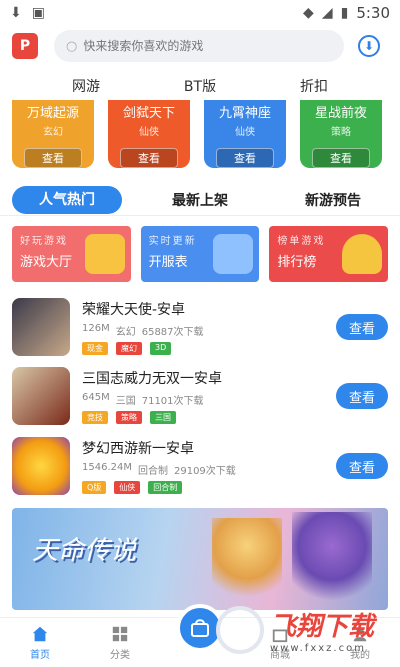 The image size is (400, 667). I want to click on featured-card: 万域起源 玄幻 查看, so click(53, 134).